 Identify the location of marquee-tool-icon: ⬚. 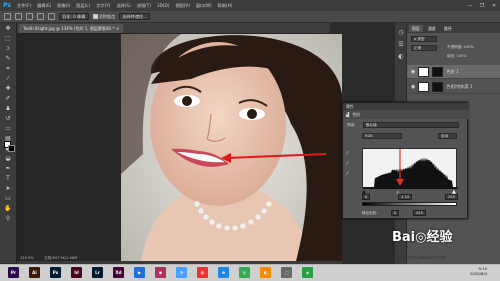
(8, 39).